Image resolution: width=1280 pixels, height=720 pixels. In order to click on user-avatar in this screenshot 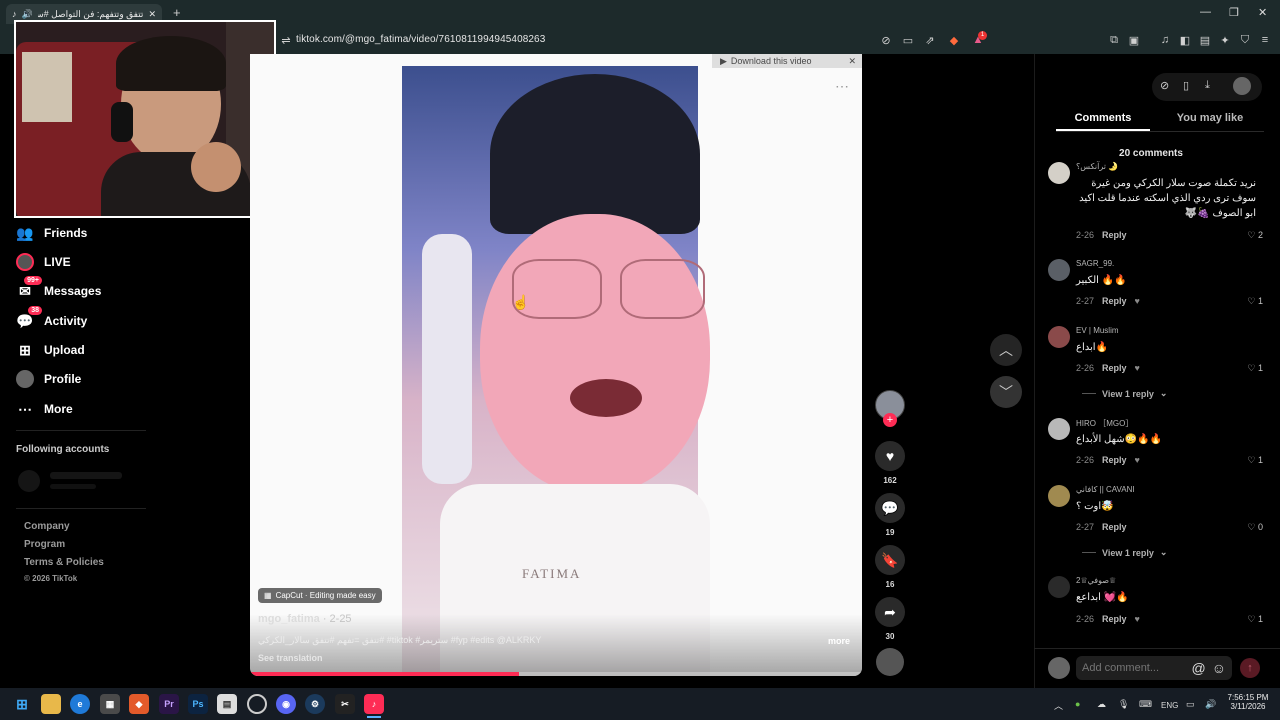, I will do `click(1242, 86)`.